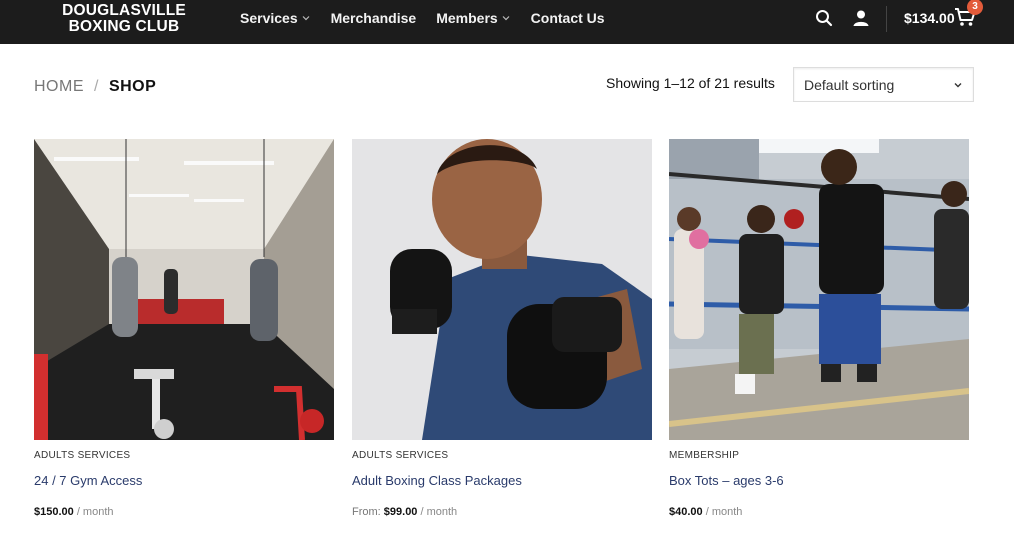 The width and height of the screenshot is (1014, 542). Describe the element at coordinates (819, 480) in the screenshot. I see `product-title: Box Tots – ages 3-6` at that location.